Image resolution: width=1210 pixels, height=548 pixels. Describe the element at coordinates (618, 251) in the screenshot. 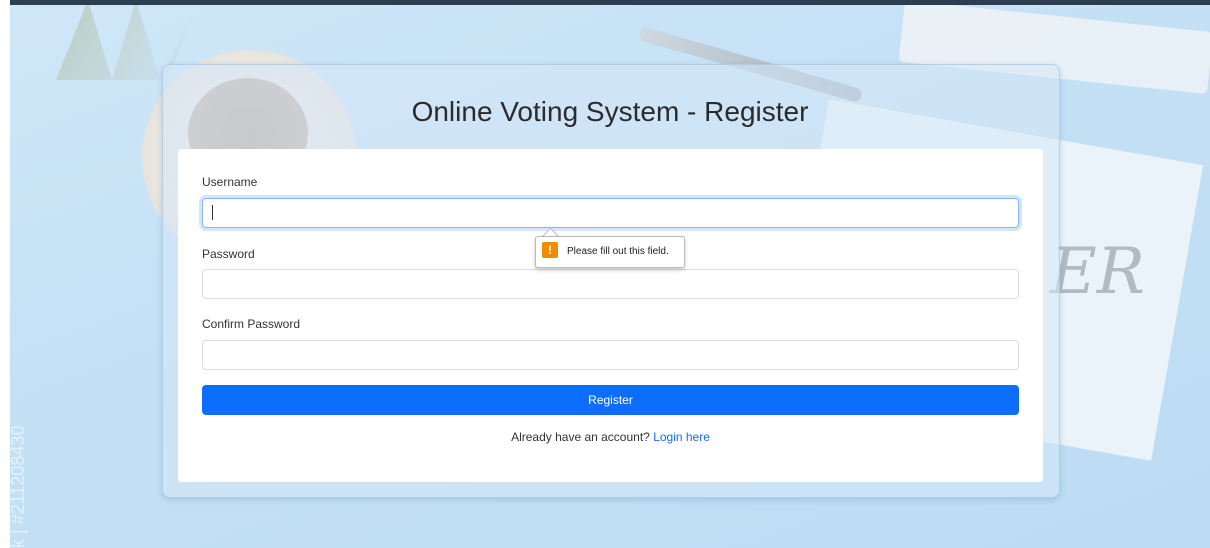

I see `validation-message: Please fill out this field.` at that location.